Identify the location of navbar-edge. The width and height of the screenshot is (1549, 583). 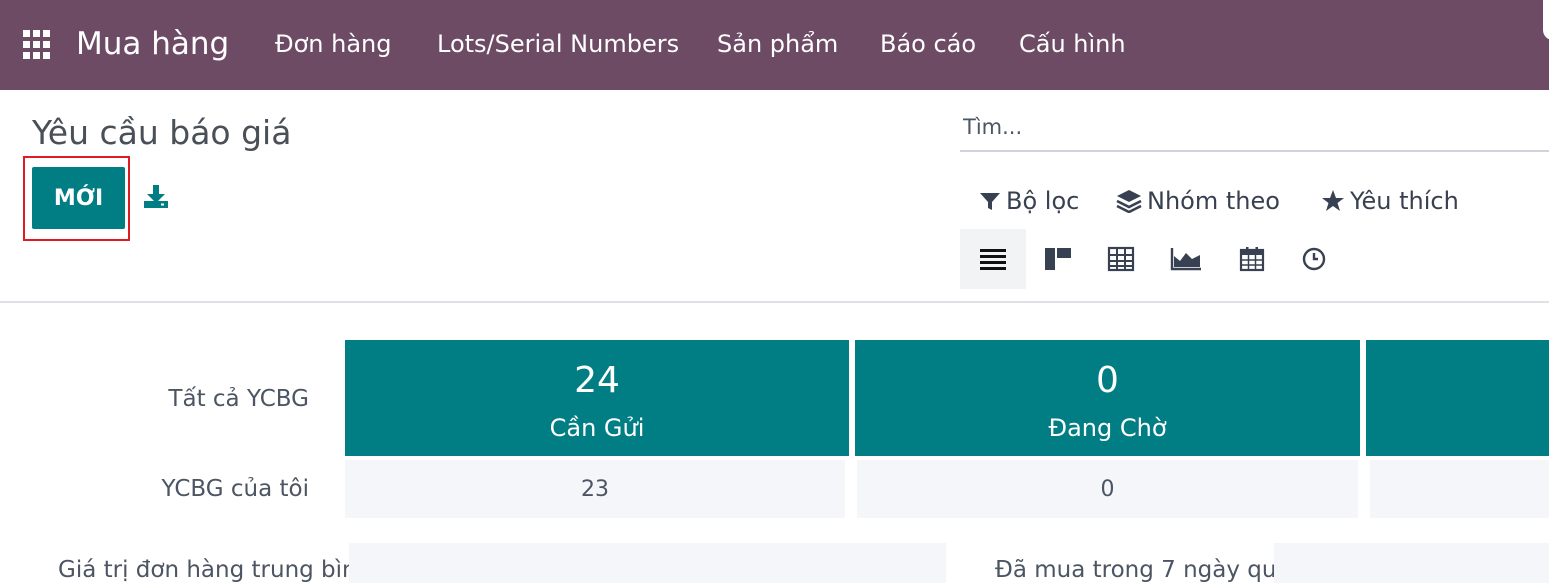
(1546, 20).